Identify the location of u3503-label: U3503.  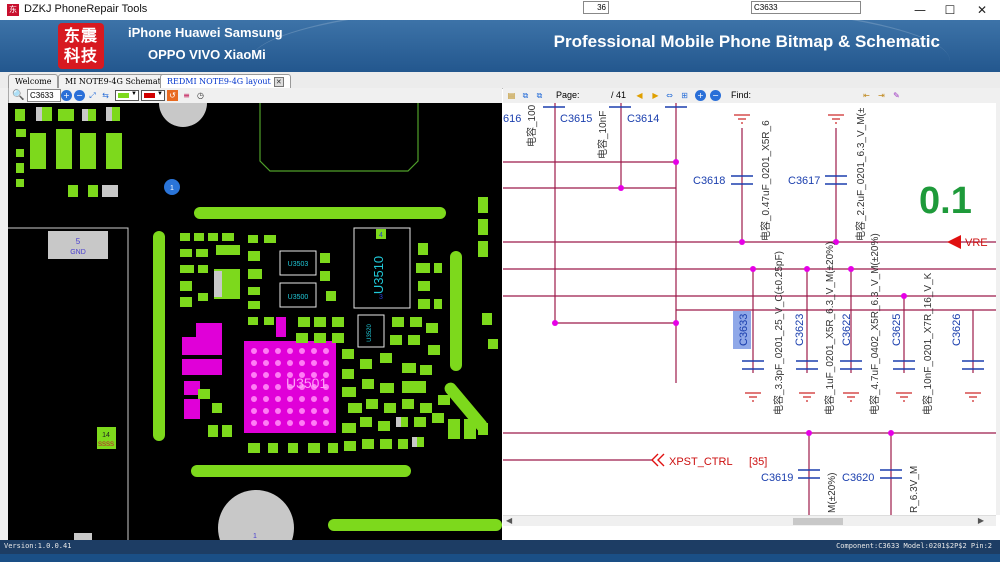
(298, 264).